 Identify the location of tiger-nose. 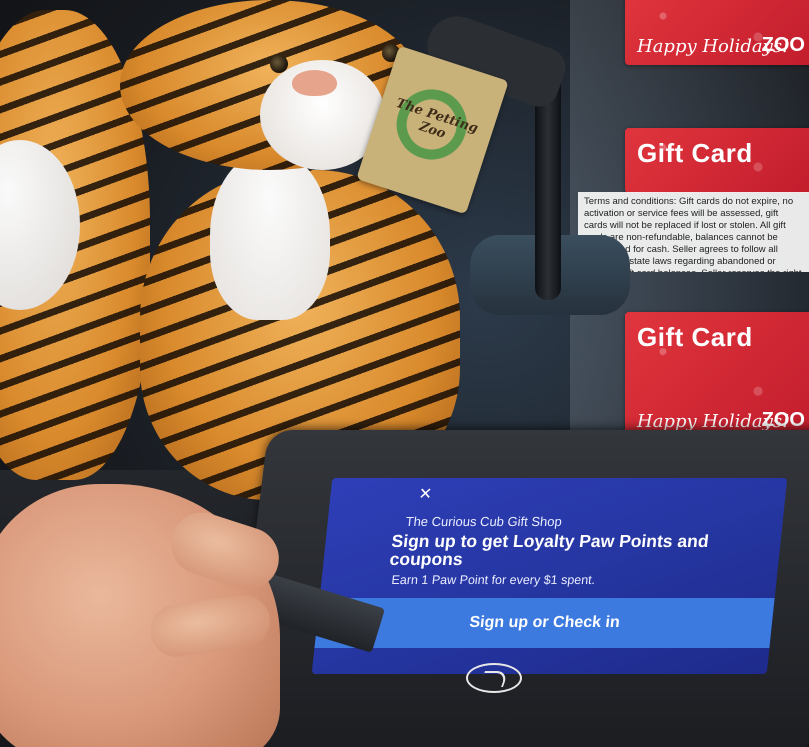
(314, 83).